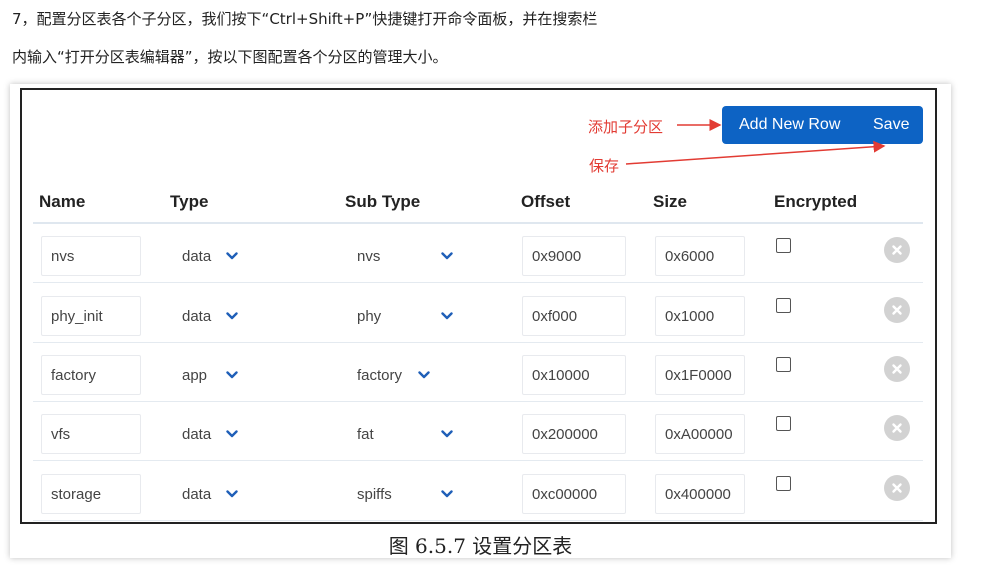 The image size is (991, 570). I want to click on partition-offset-input: 0x200000, so click(574, 434).